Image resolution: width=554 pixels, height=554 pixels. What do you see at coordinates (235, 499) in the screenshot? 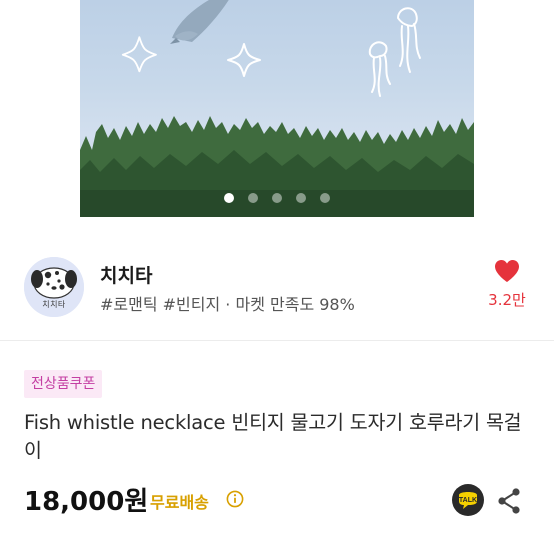
I see `info-icon` at bounding box center [235, 499].